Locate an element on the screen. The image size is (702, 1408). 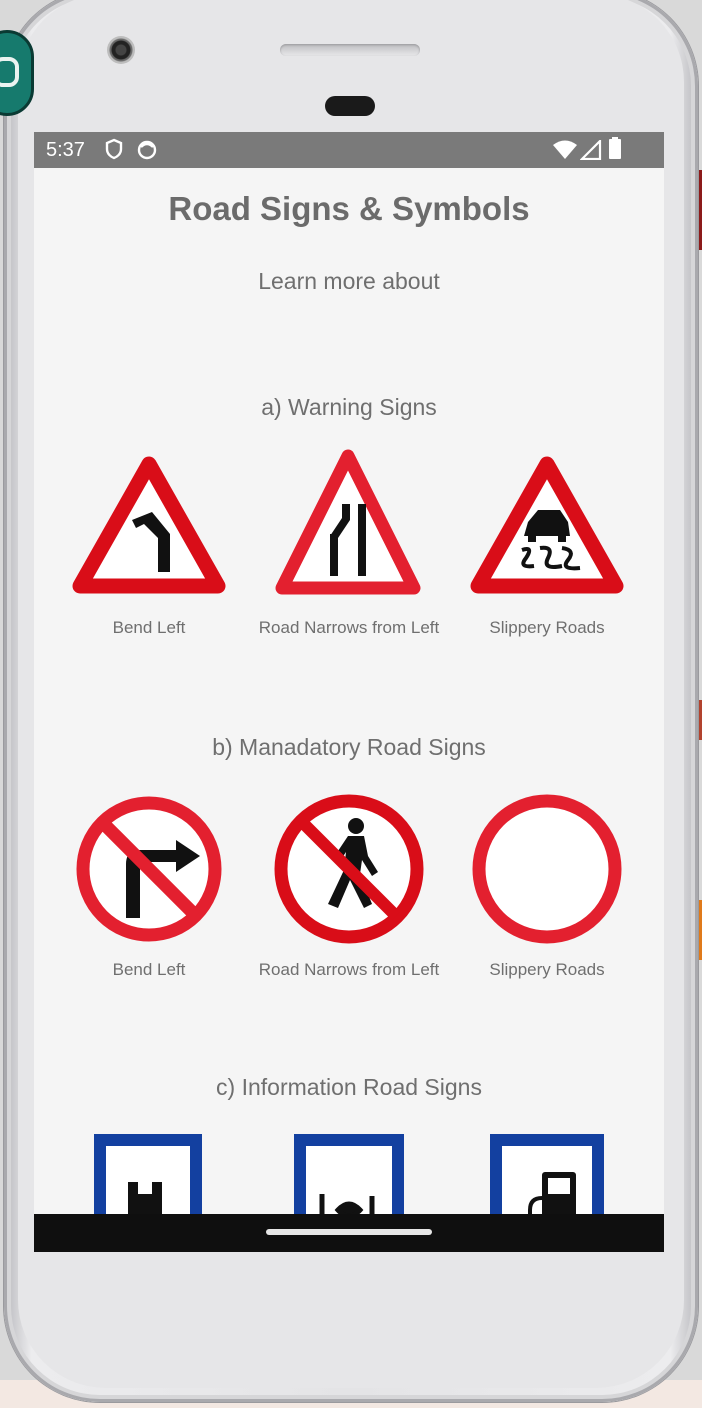
battery-icon is located at coordinates (615, 151).